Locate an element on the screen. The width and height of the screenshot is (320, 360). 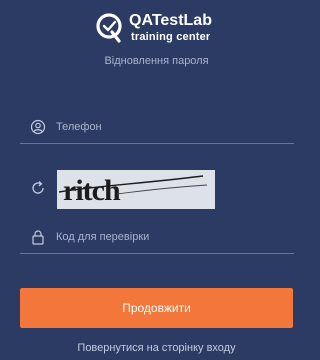
back-to-login-link: Повернутися на сторінку входу is located at coordinates (156, 348).